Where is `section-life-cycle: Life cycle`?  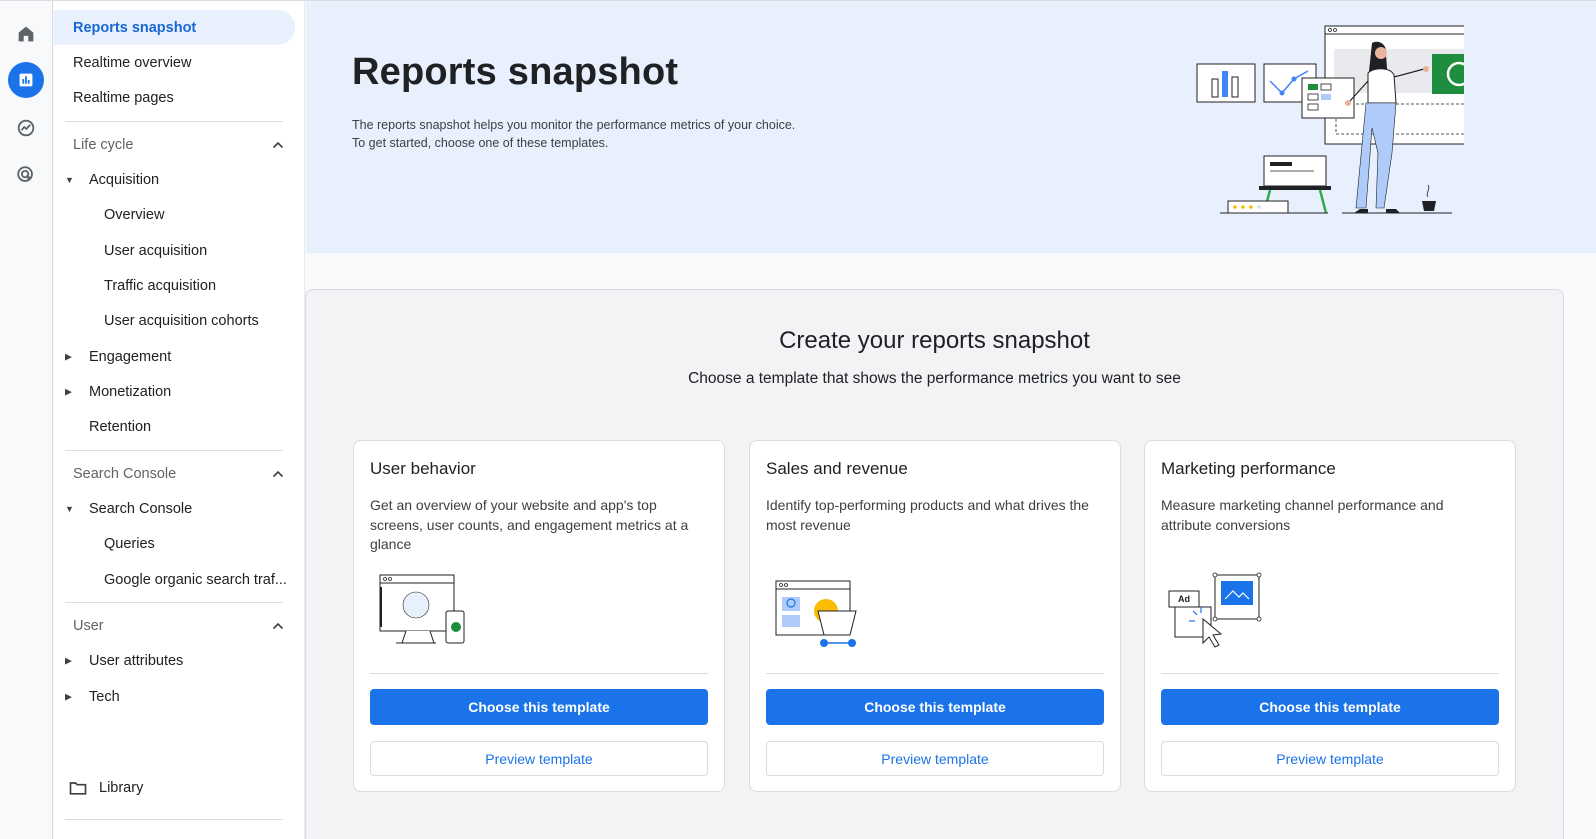
section-life-cycle: Life cycle is located at coordinates (174, 144).